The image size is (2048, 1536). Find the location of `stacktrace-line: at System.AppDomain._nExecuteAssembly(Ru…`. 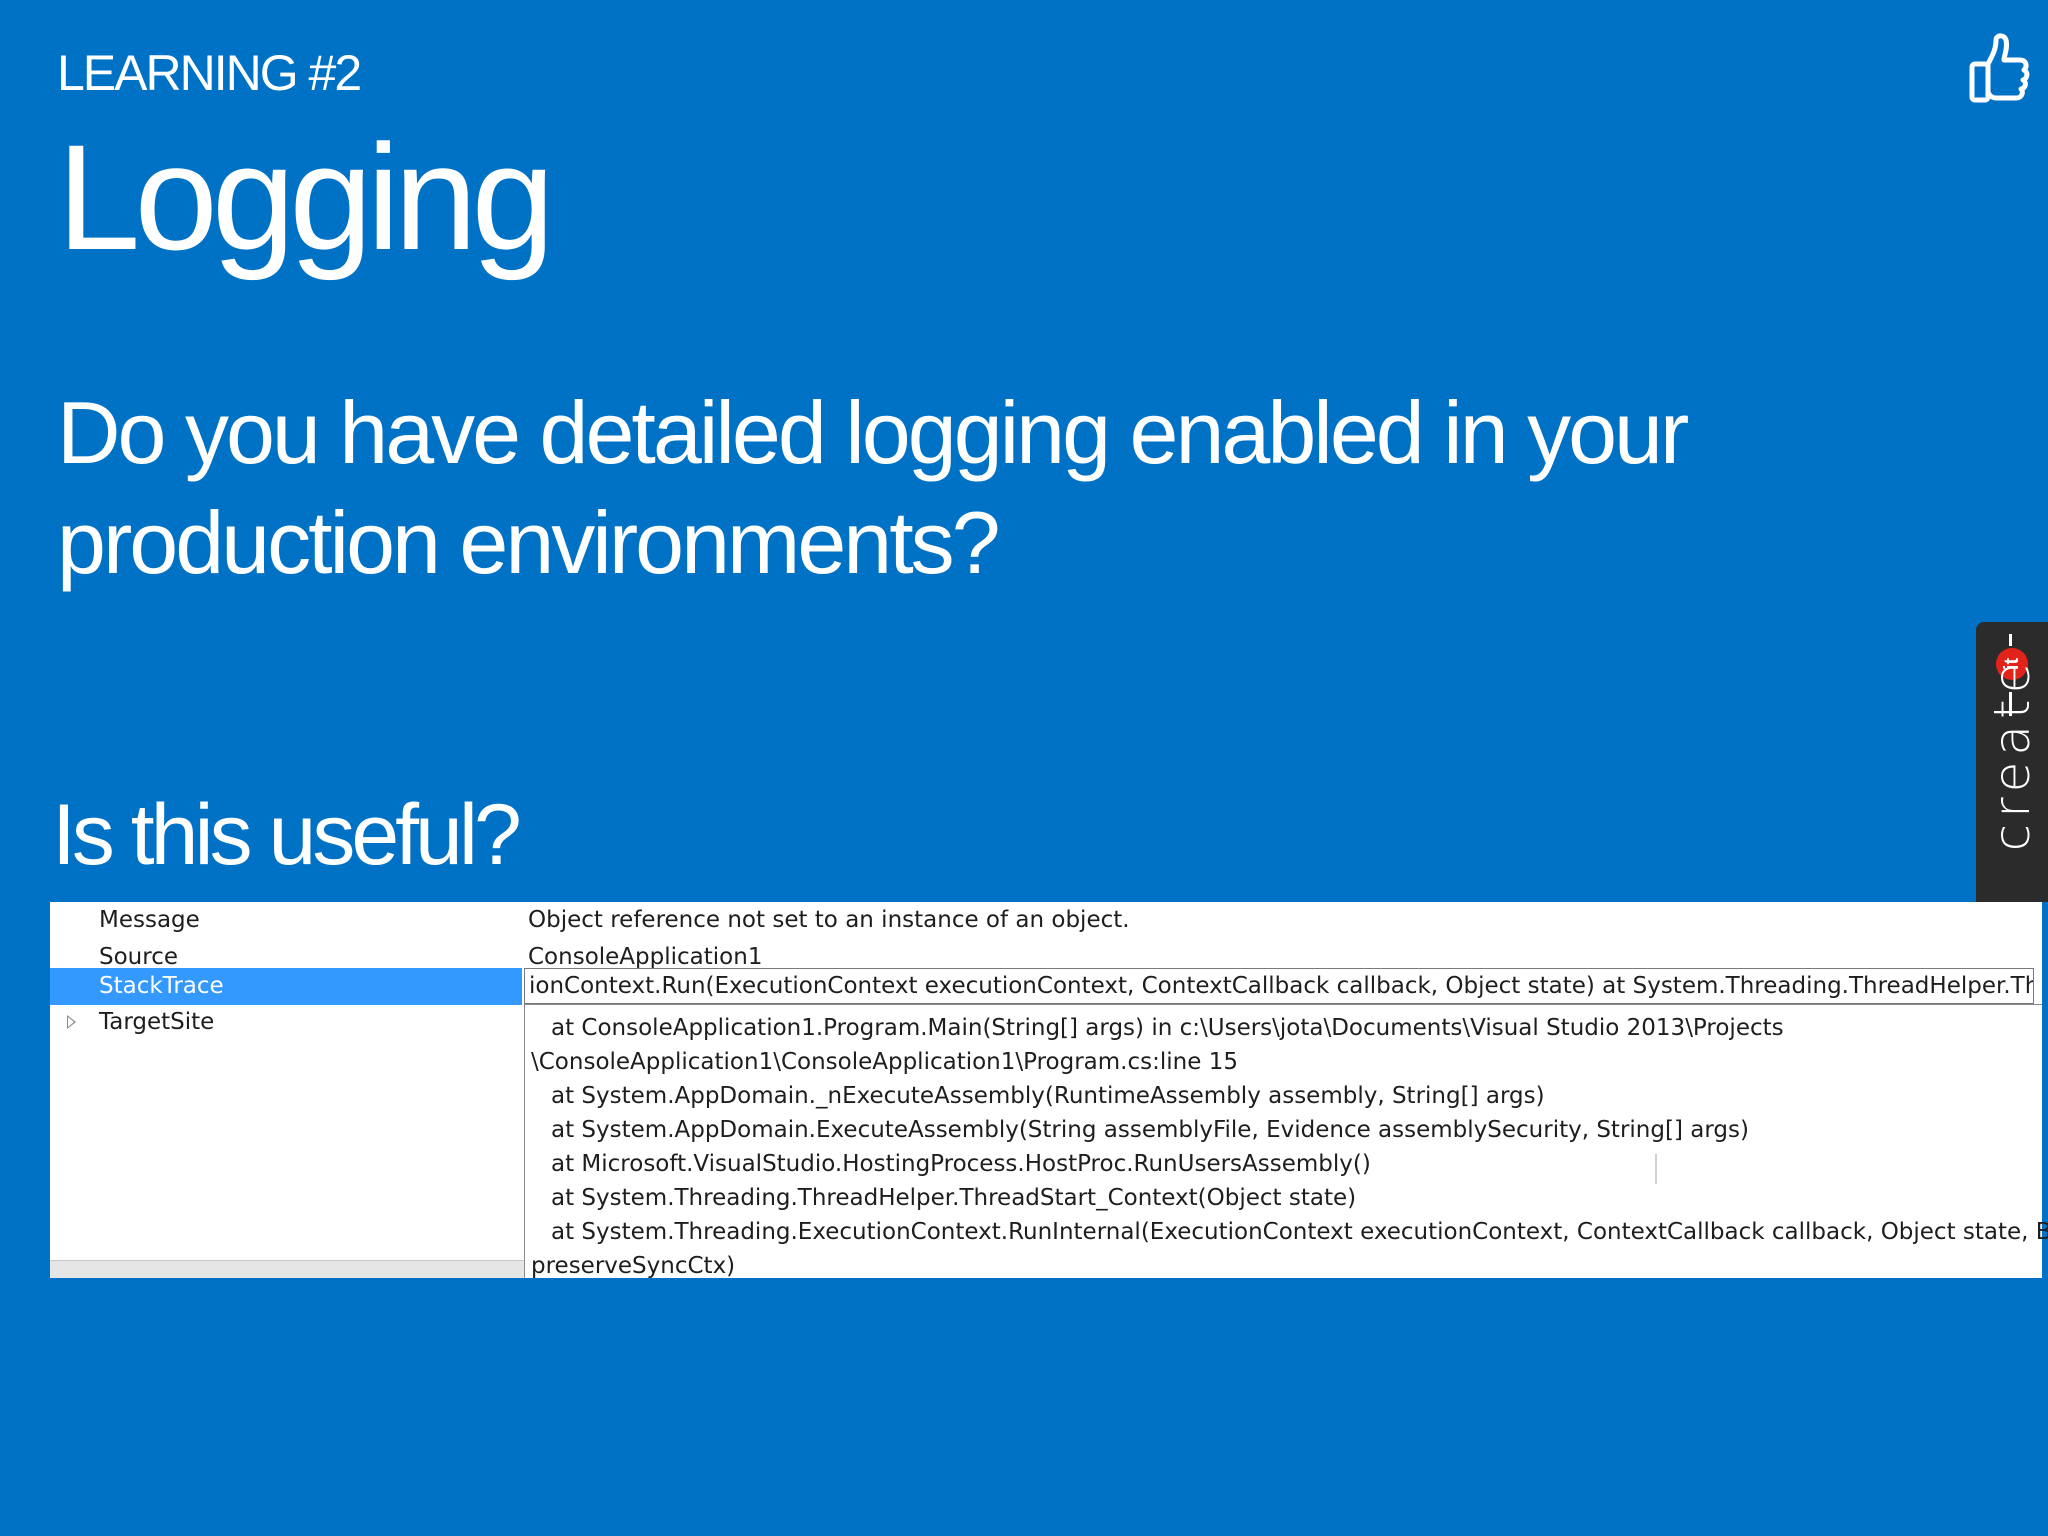

stacktrace-line: at System.AppDomain._nExecuteAssembly(Ru… is located at coordinates (1048, 1096).